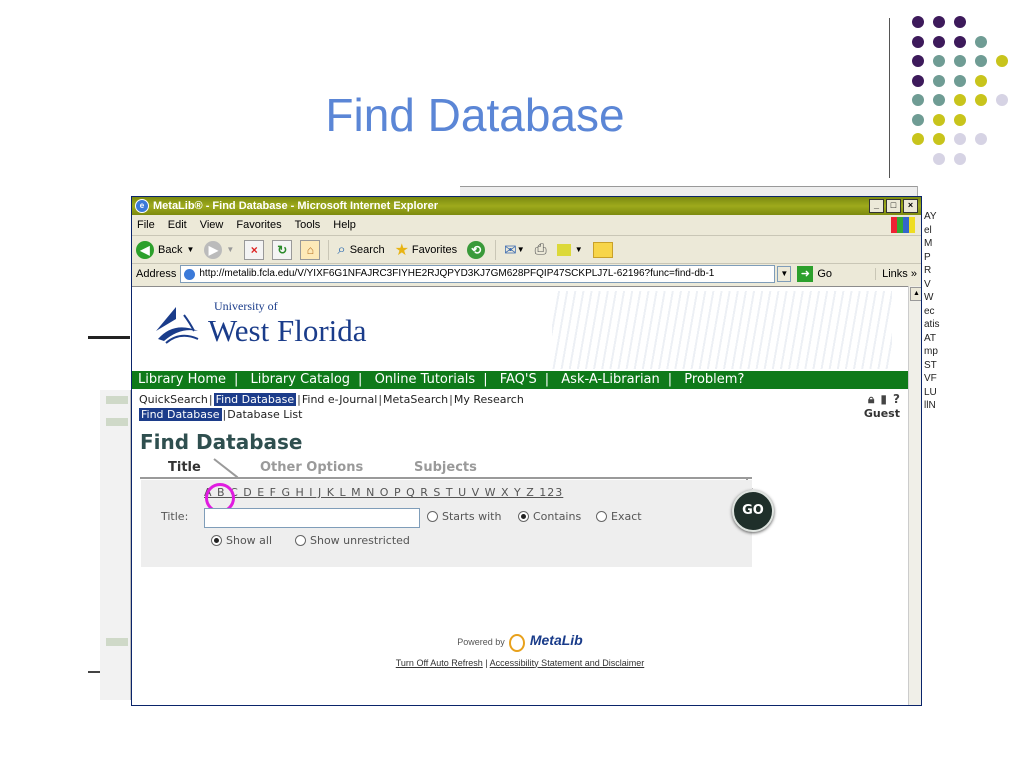 The image size is (1024, 768). I want to click on tab-other-options: Other Options, so click(311, 467).